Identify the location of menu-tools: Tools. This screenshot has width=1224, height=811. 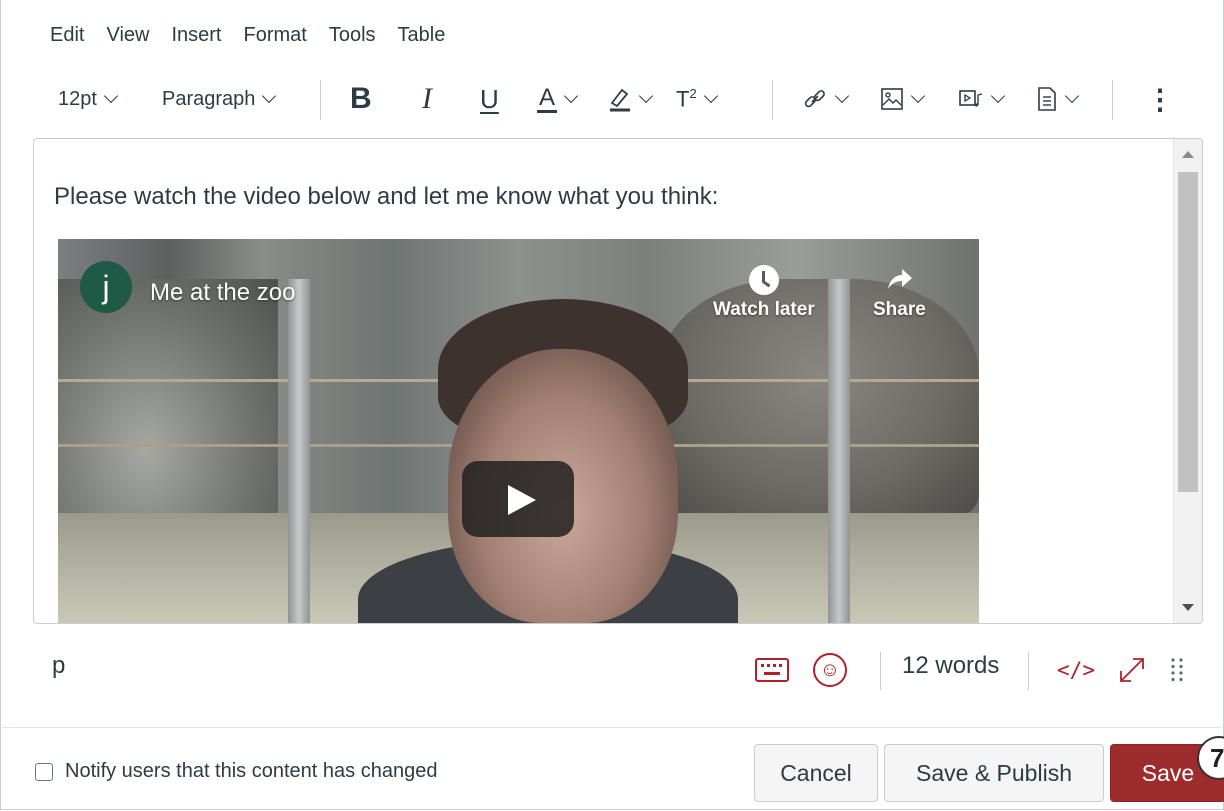
(352, 35).